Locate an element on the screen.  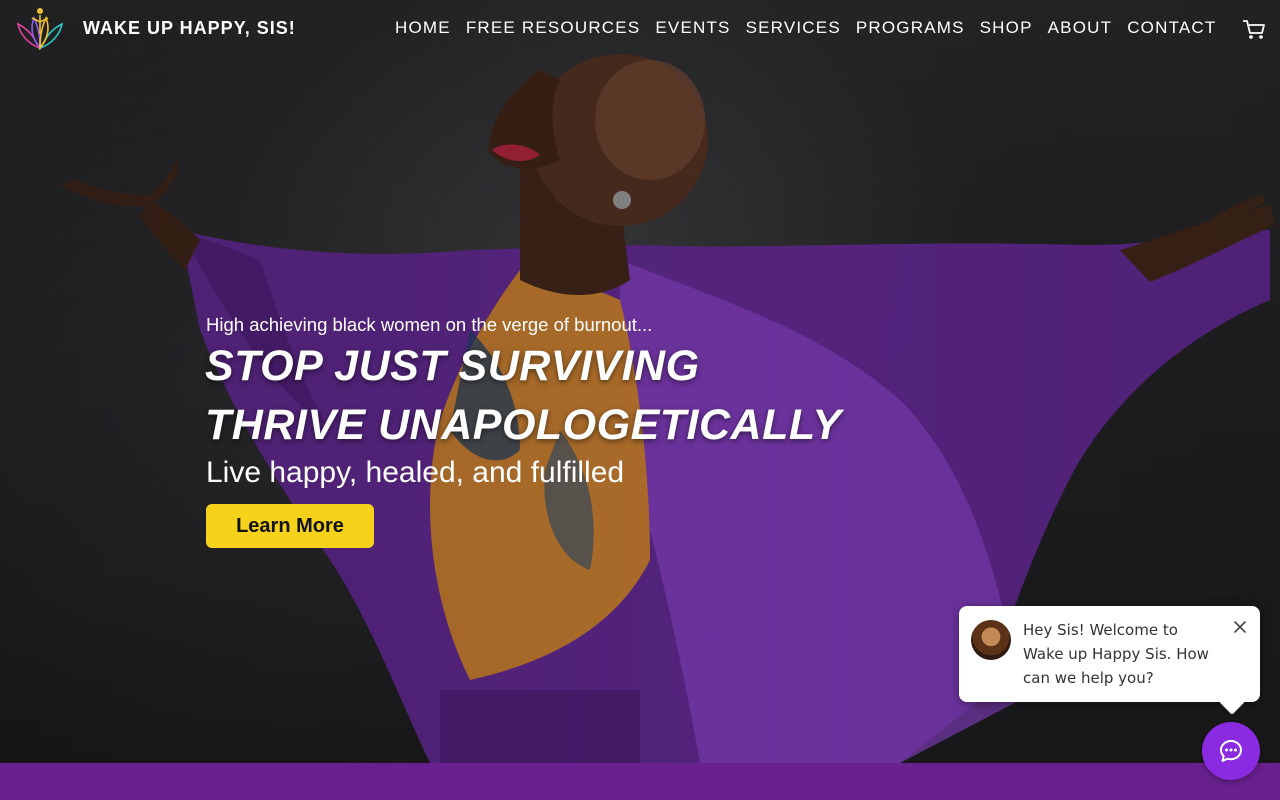
site-brand: WAKE UP HAPPY, SIS! is located at coordinates (189, 28).